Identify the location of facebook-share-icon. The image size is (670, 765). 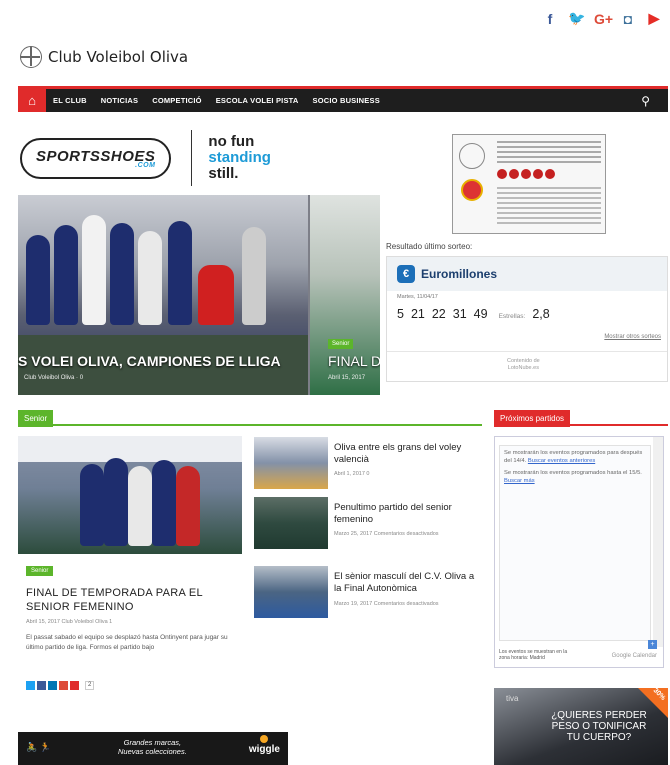
(41, 685).